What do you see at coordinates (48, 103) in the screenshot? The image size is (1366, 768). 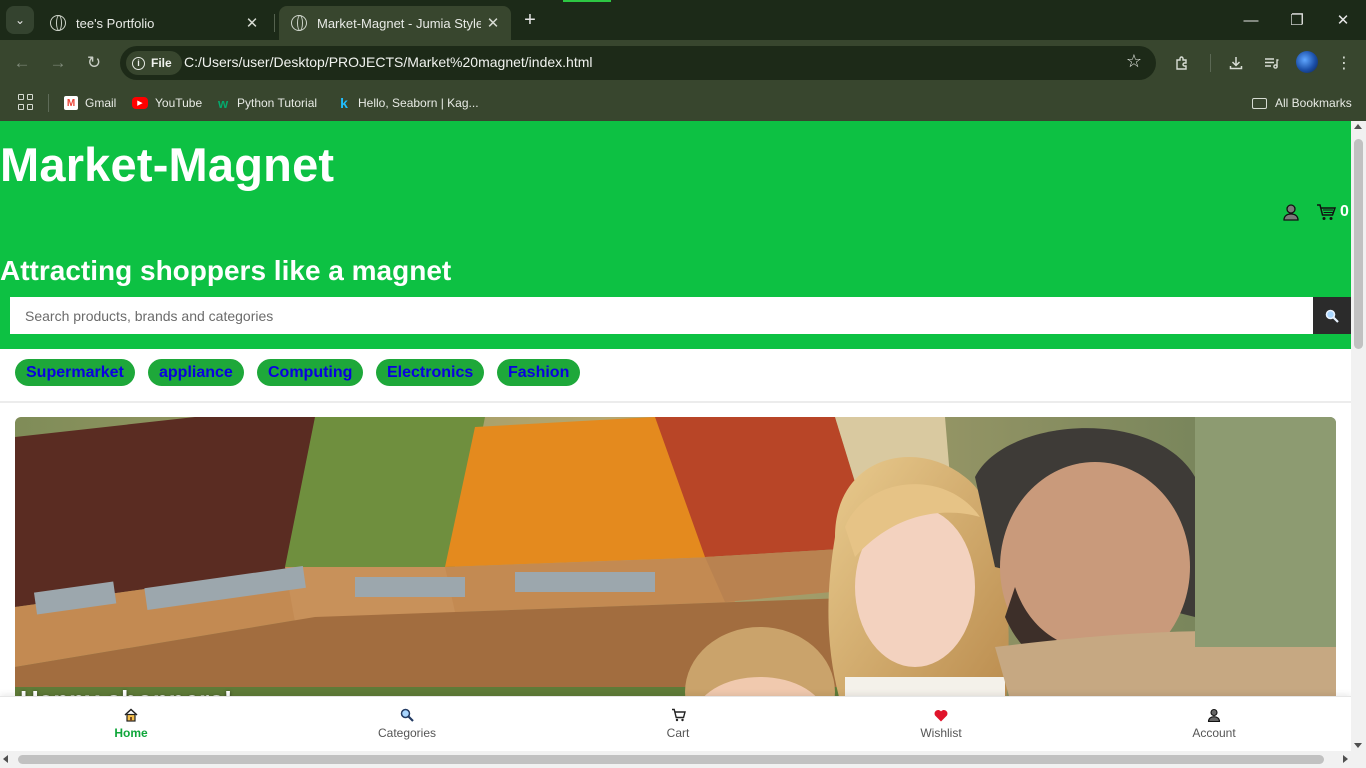 I see `bookmarks-divider` at bounding box center [48, 103].